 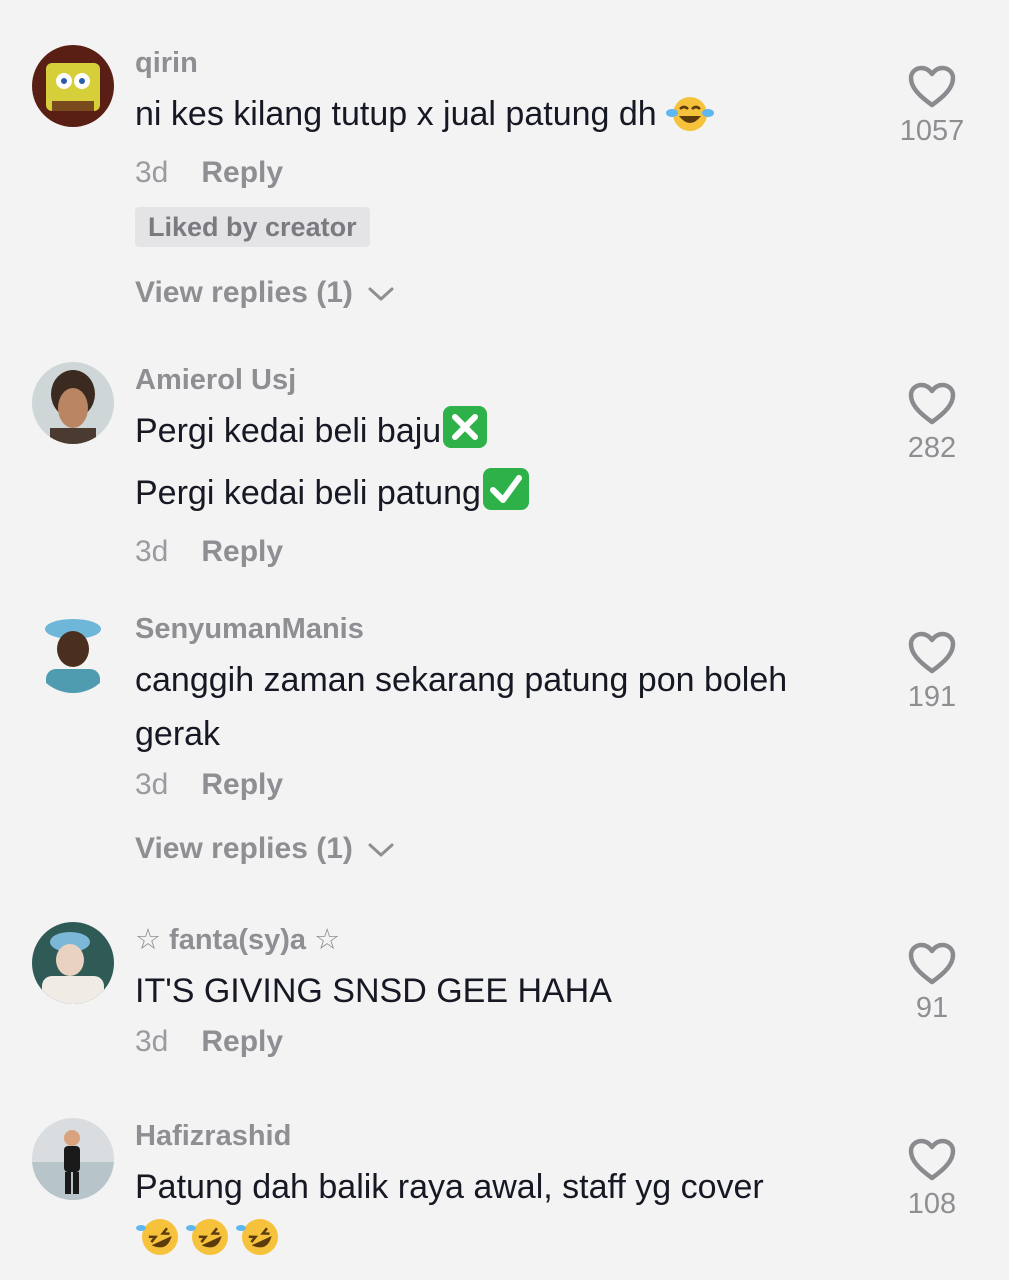 What do you see at coordinates (507, 63) in the screenshot?
I see `comment-username: qirin` at bounding box center [507, 63].